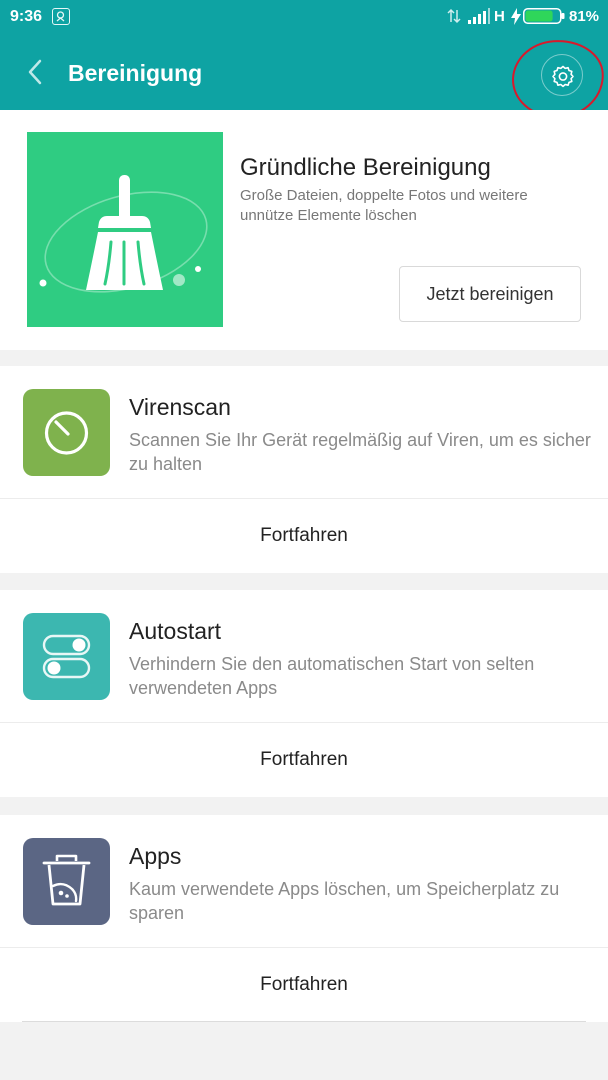 This screenshot has height=1080, width=608. Describe the element at coordinates (61, 16) in the screenshot. I see `notification-icon` at that location.